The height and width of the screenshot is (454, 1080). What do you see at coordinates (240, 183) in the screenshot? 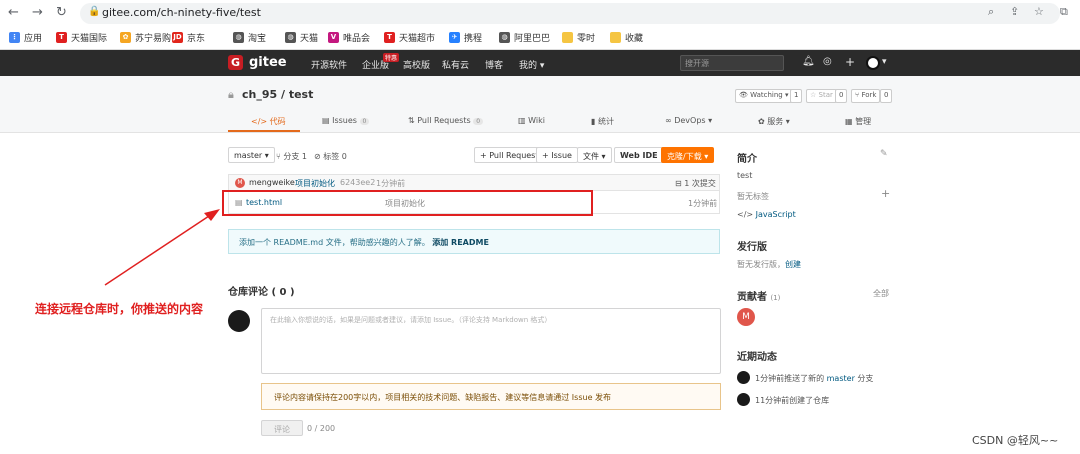
I see `author-avatar: M` at bounding box center [240, 183].